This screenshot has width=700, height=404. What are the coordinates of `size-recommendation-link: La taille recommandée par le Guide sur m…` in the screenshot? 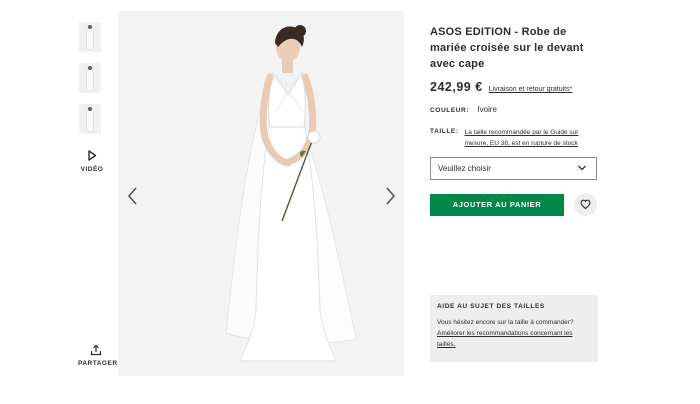 It's located at (532, 138).